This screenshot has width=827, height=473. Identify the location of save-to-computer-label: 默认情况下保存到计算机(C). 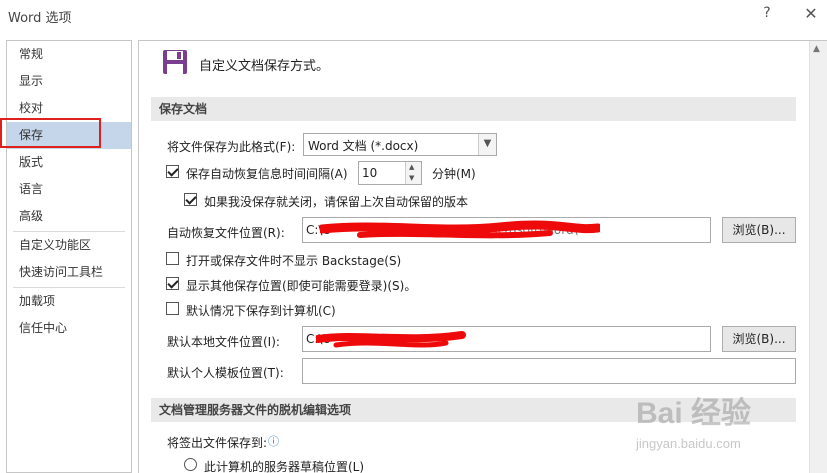
(261, 311).